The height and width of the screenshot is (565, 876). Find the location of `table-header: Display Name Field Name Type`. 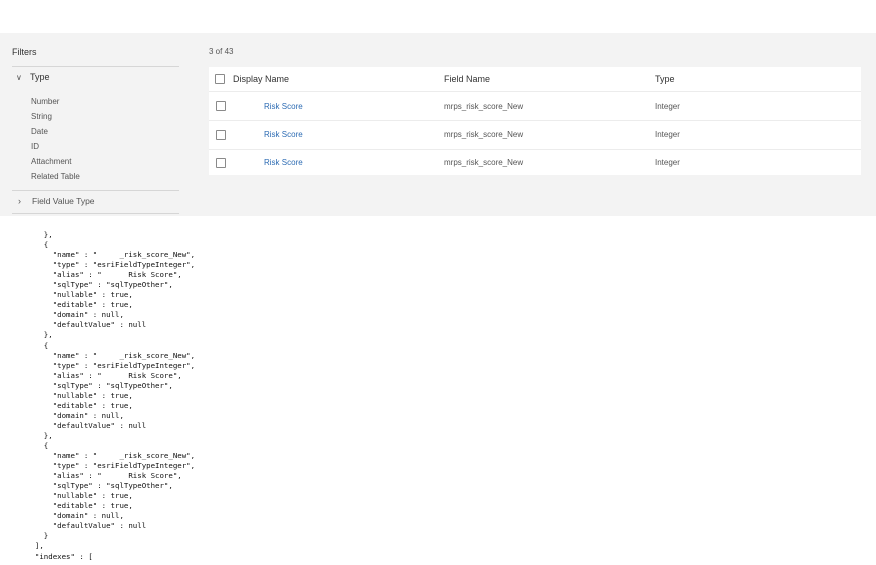

table-header: Display Name Field Name Type is located at coordinates (535, 79).